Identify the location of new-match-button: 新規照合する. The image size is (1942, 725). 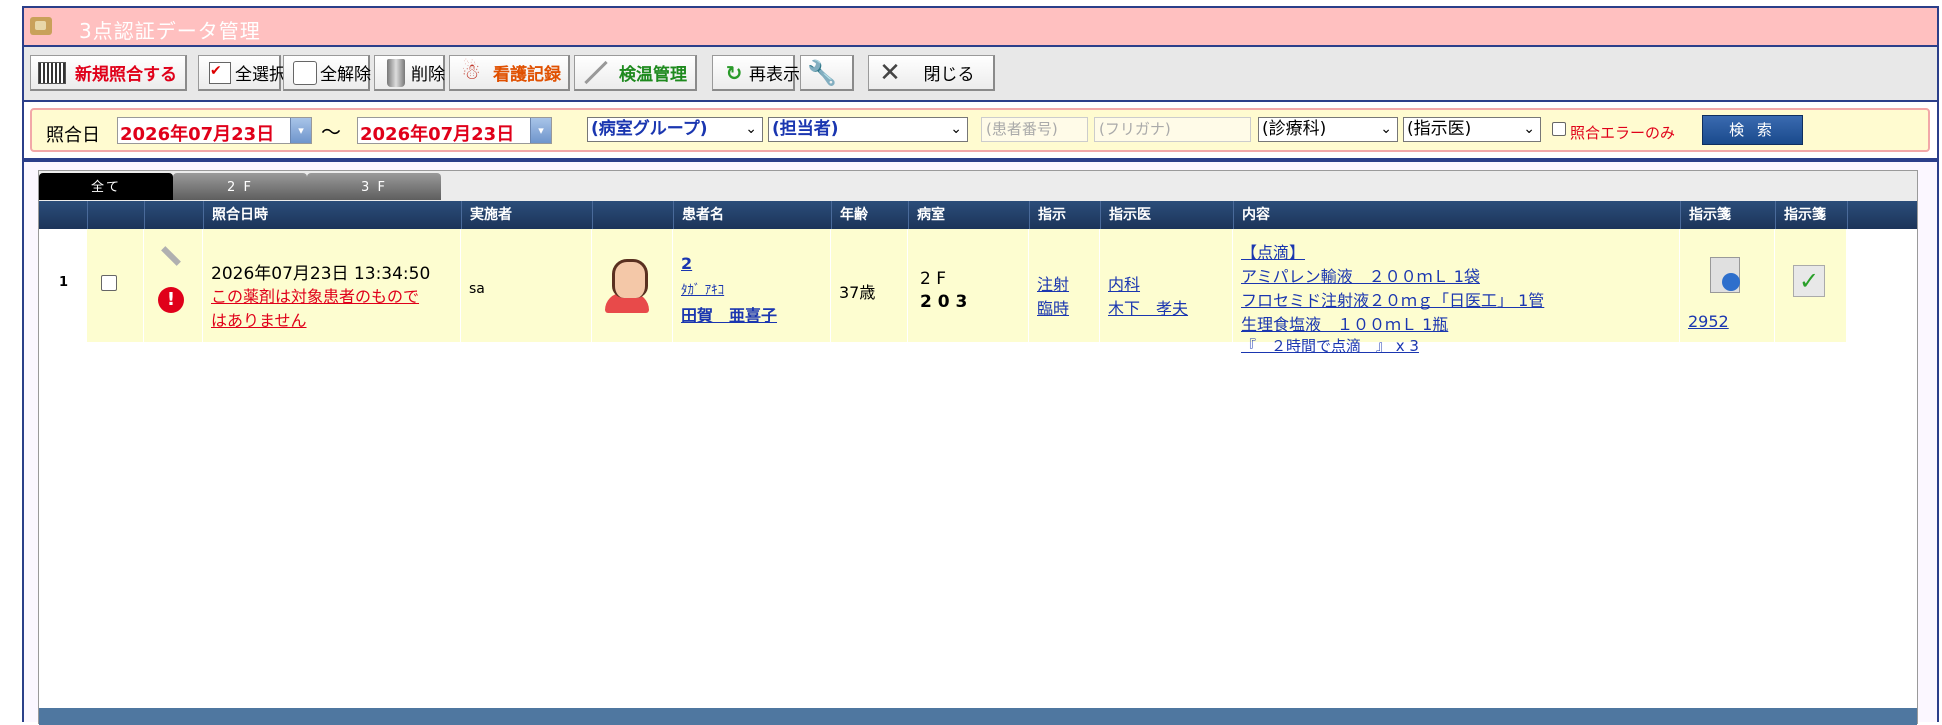
(108, 73).